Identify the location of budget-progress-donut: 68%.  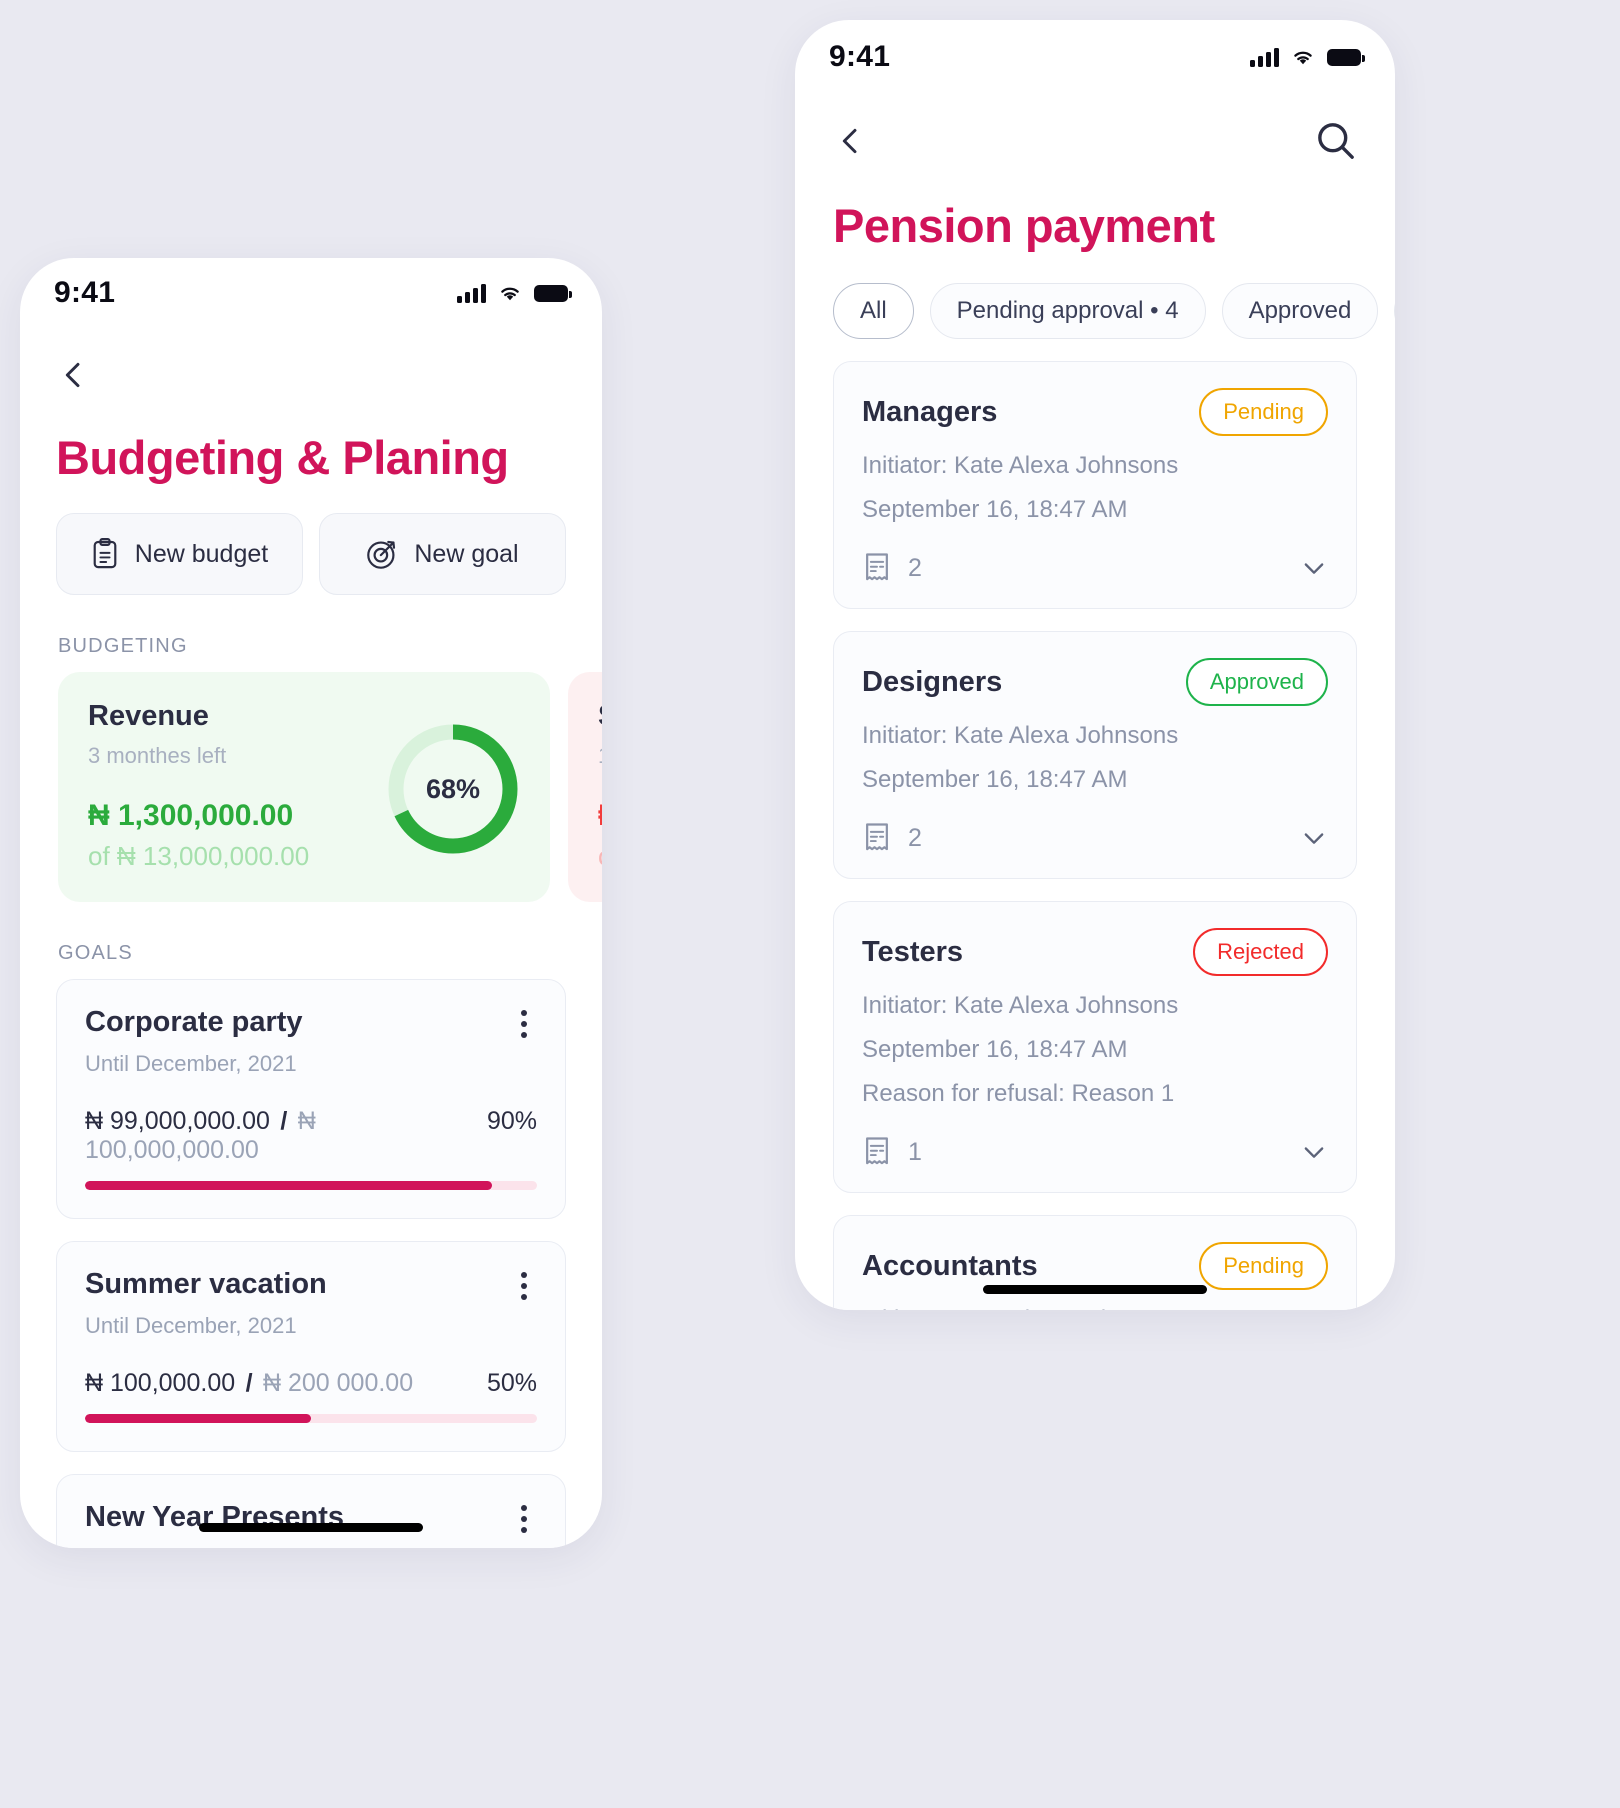
(453, 789).